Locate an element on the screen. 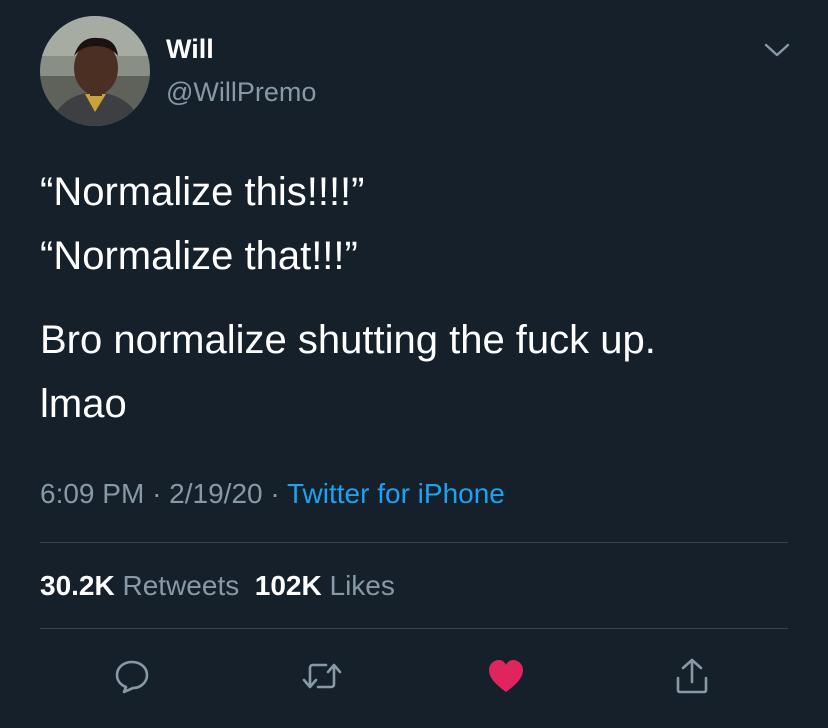 This screenshot has height=728, width=828. retweets-label: Retweets is located at coordinates (181, 585).